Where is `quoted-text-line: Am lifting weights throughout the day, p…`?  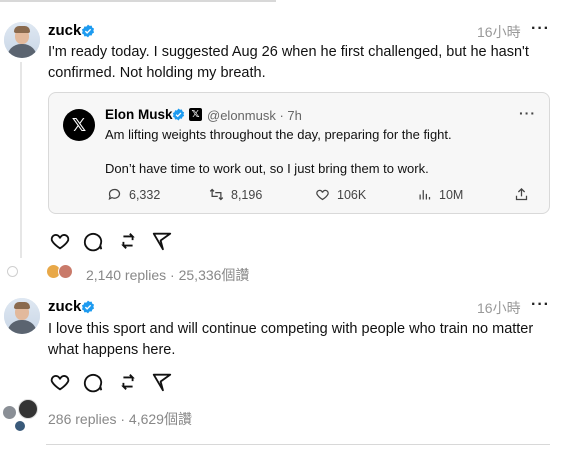 quoted-text-line: Am lifting weights throughout the day, p… is located at coordinates (278, 134).